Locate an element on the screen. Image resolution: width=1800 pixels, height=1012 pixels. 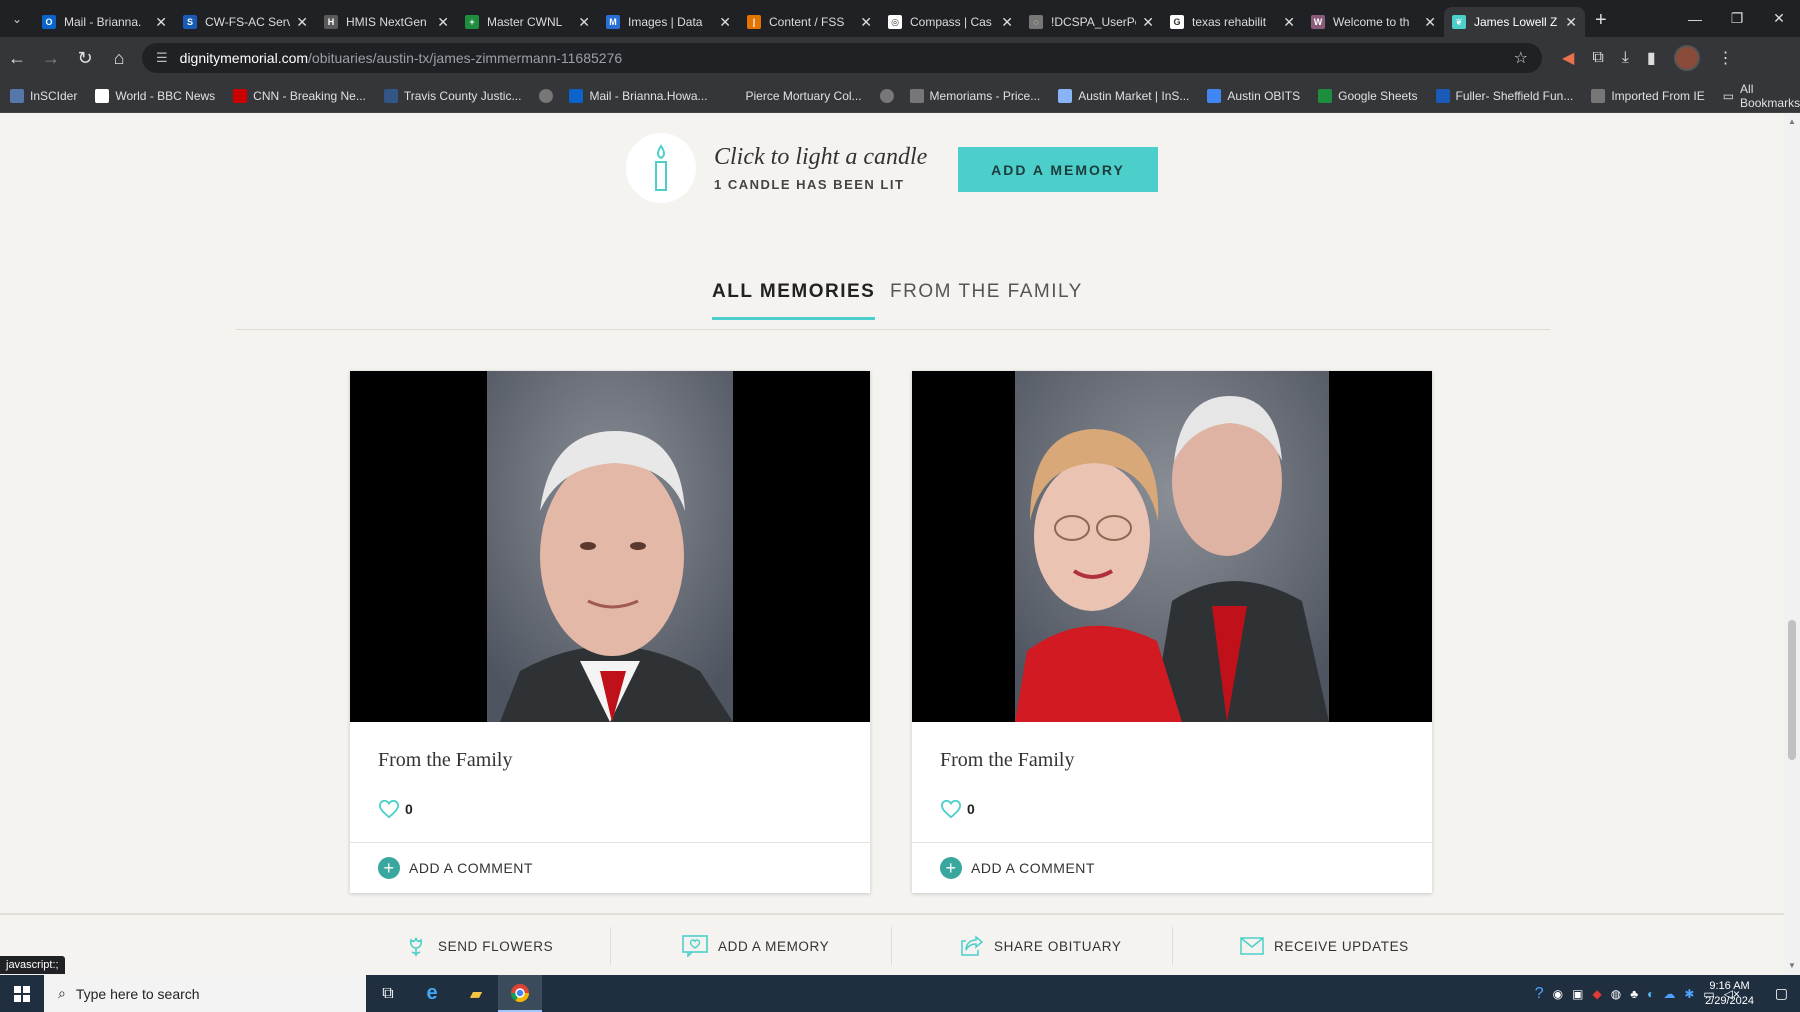
internet-explorer-icon: e is located at coordinates (432, 993).